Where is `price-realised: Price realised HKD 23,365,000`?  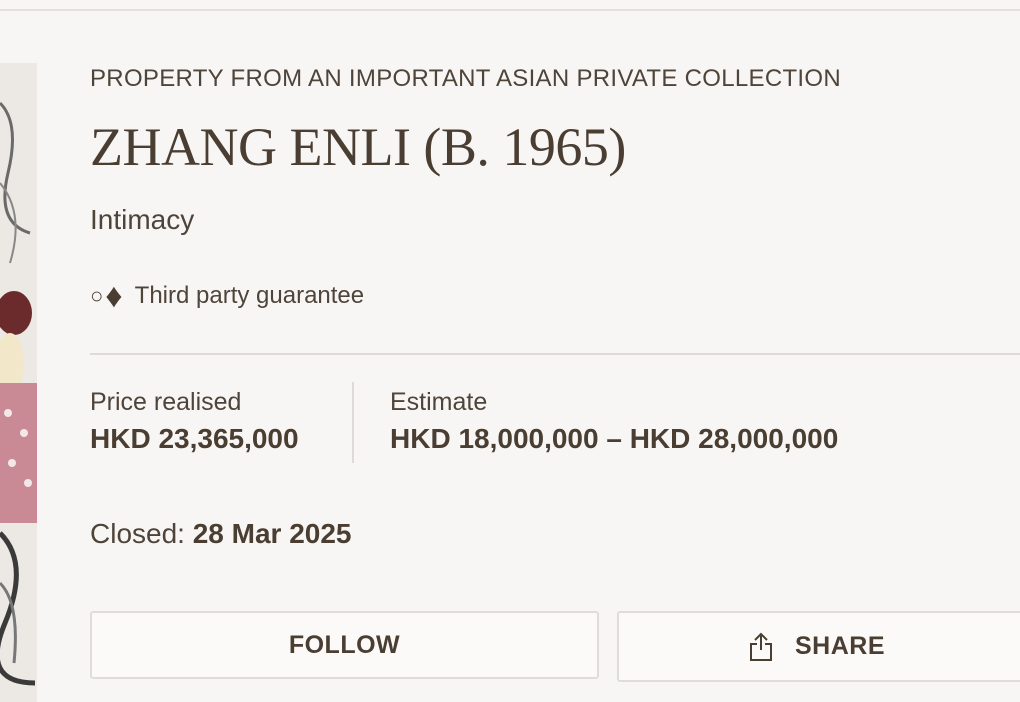 price-realised: Price realised HKD 23,365,000 is located at coordinates (194, 422).